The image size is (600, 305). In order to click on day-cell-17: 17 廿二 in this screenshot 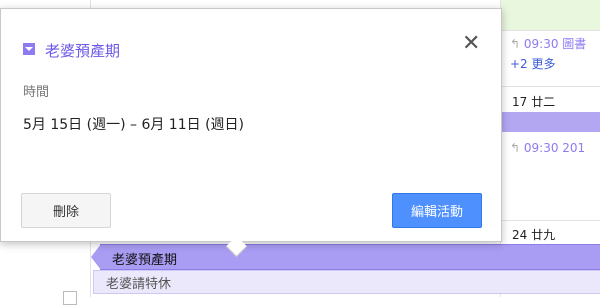, I will do `click(534, 102)`.